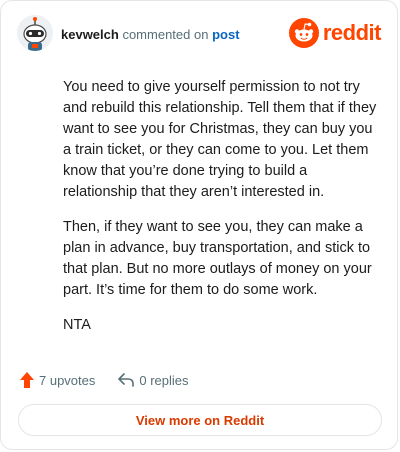 This screenshot has width=400, height=452. I want to click on avatar-robot-icon, so click(35, 33).